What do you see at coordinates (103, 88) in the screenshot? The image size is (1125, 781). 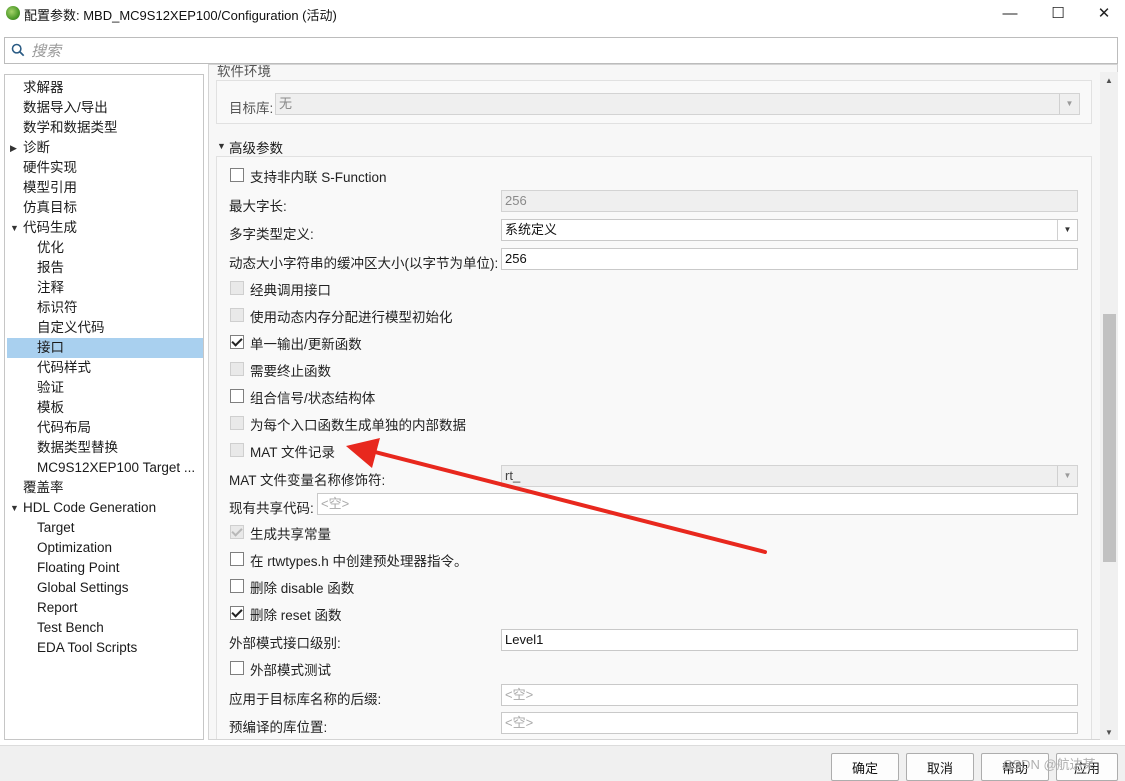 I see `sidebar-item-solver: 求解器` at bounding box center [103, 88].